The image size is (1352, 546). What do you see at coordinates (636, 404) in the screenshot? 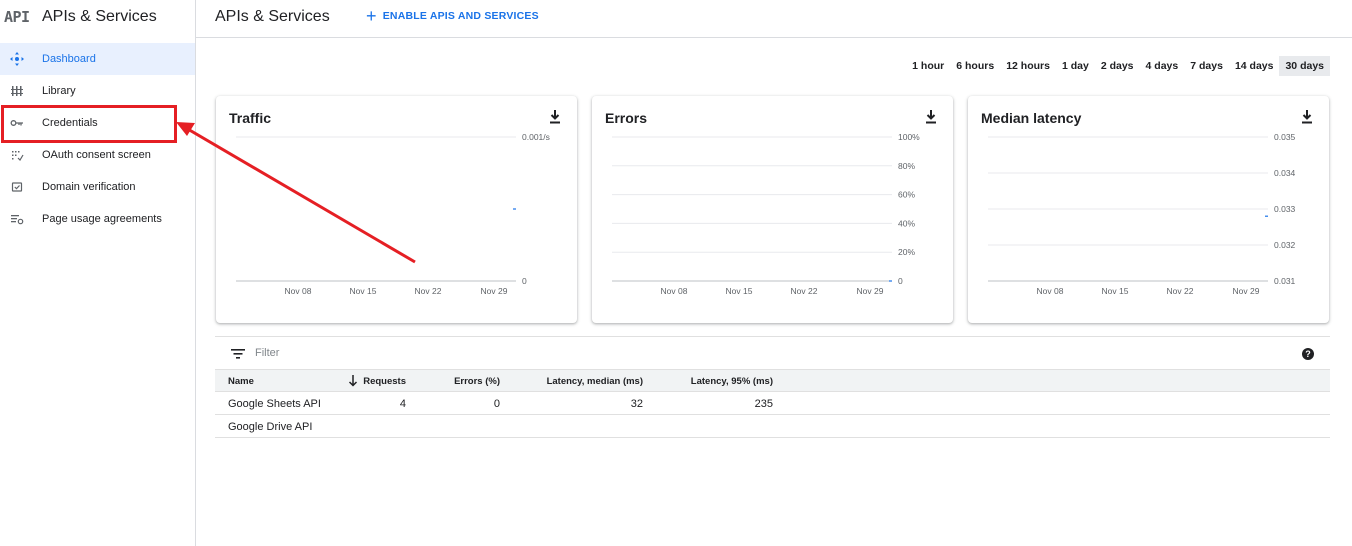
I see `latency-median-cell: 32` at bounding box center [636, 404].